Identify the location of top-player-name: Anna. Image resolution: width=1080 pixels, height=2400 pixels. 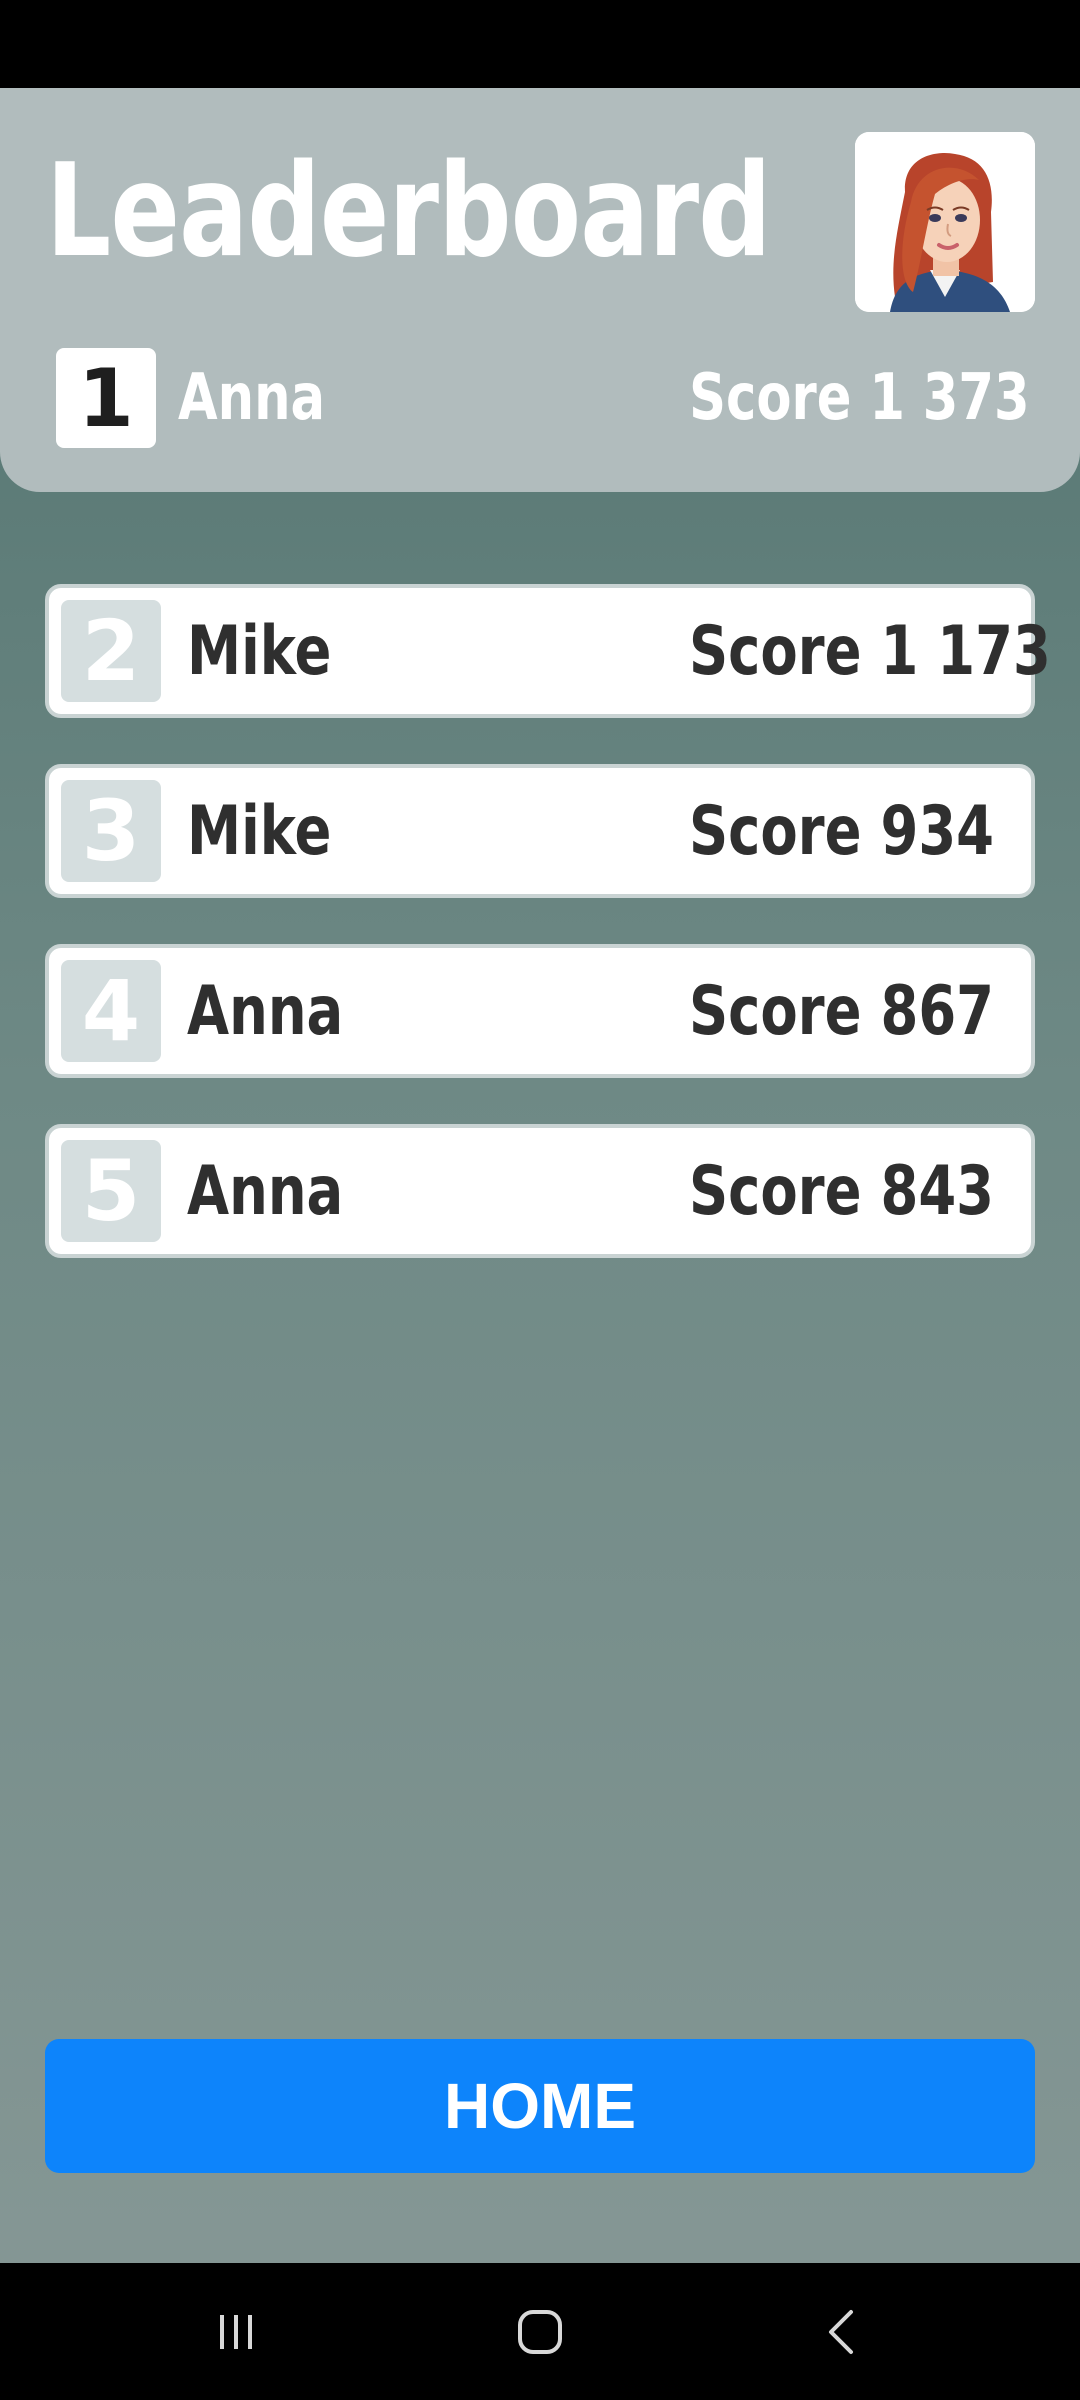
(252, 398).